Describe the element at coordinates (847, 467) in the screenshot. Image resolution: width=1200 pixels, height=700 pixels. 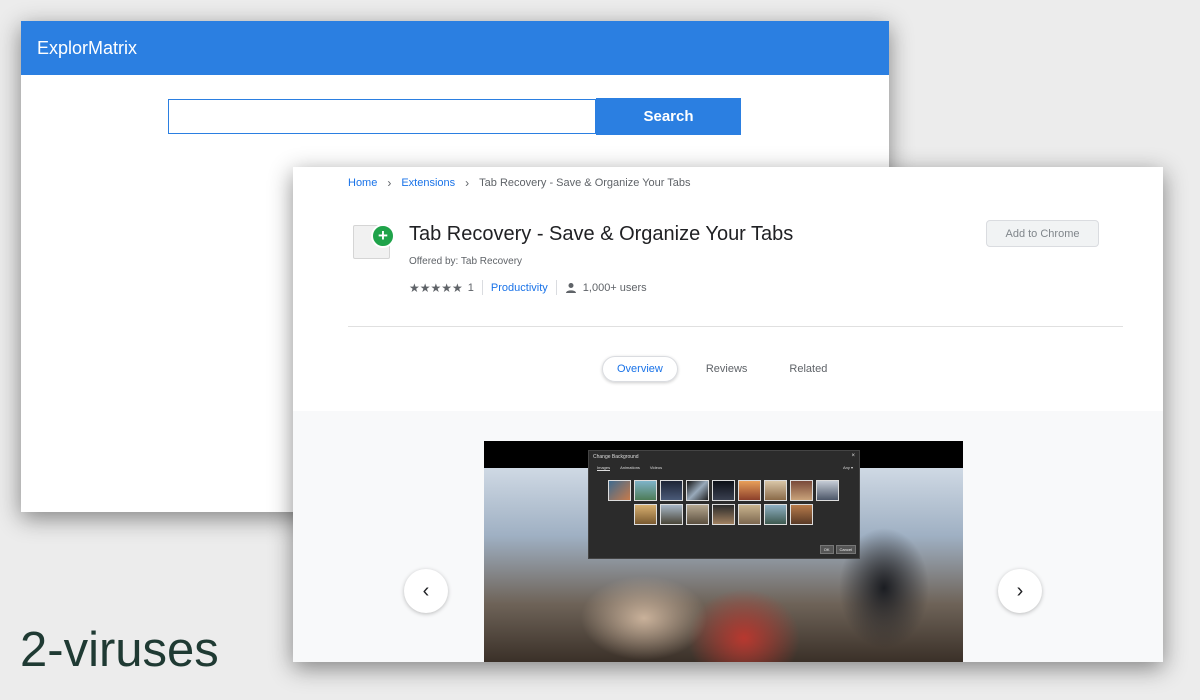
I see `dialog-filter: Any ▾` at that location.